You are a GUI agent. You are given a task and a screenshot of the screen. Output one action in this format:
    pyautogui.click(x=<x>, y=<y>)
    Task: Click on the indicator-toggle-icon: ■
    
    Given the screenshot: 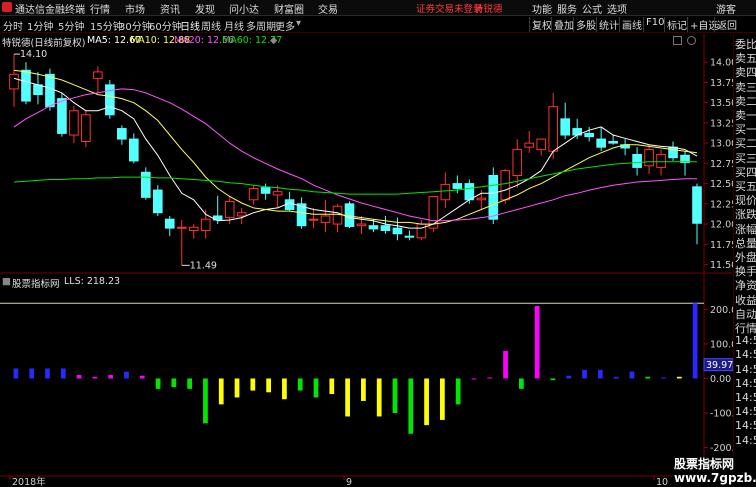 What is the action you would take?
    pyautogui.click(x=6, y=281)
    